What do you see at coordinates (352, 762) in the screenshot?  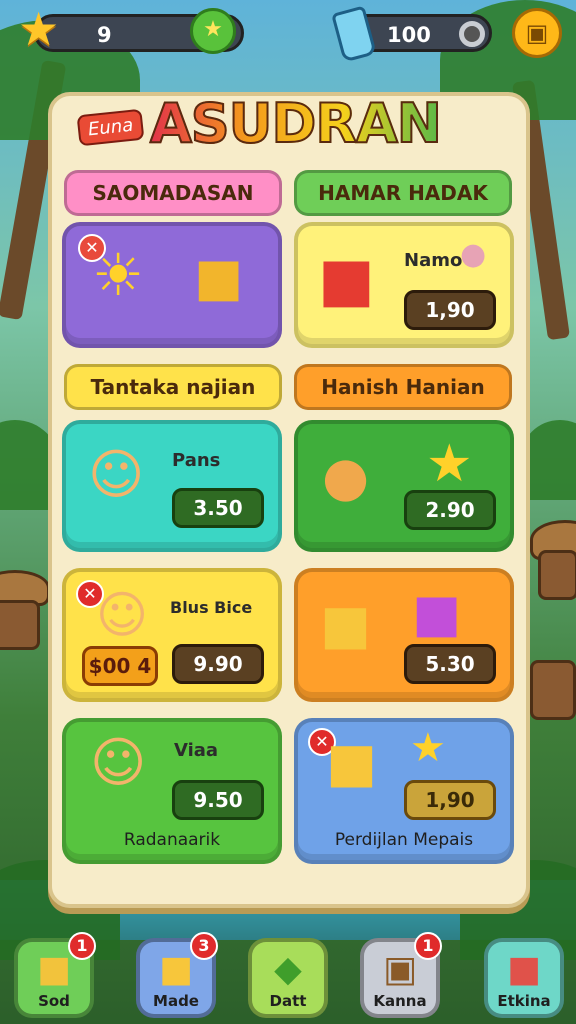 I see `dessert-icon: ■` at bounding box center [352, 762].